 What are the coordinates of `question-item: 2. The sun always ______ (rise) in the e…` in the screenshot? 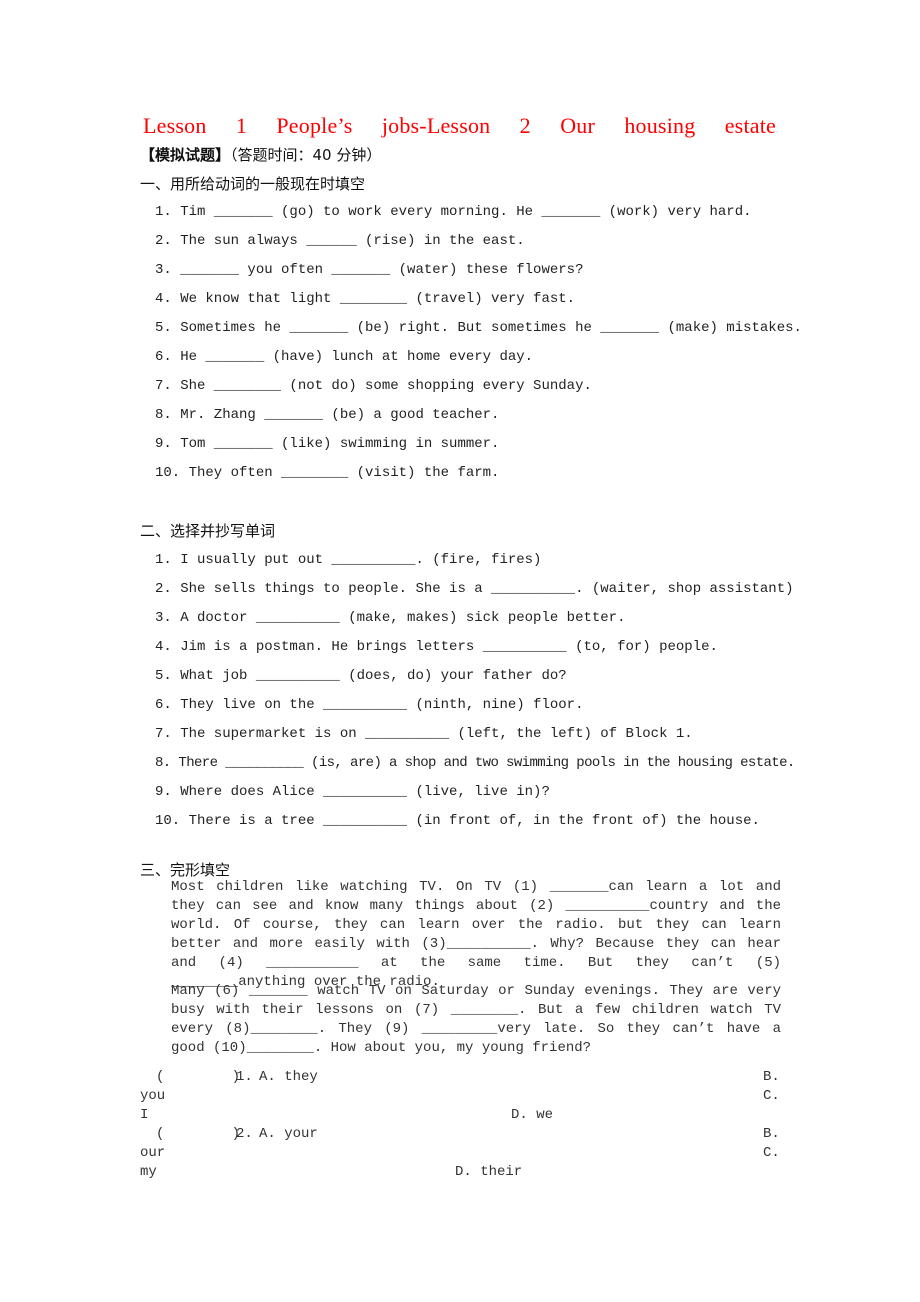 It's located at (340, 241).